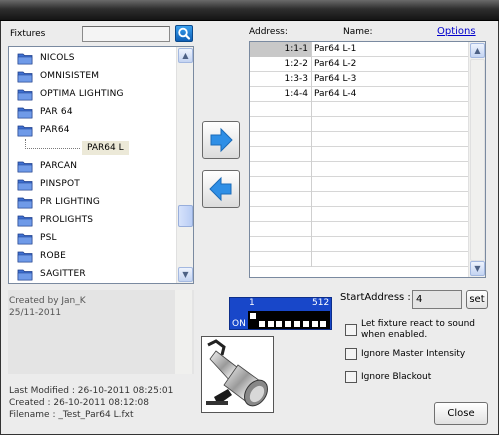 The height and width of the screenshot is (435, 499). I want to click on last-modified-text: Last Modified : 26-10-2011 08:25:01, so click(91, 391).